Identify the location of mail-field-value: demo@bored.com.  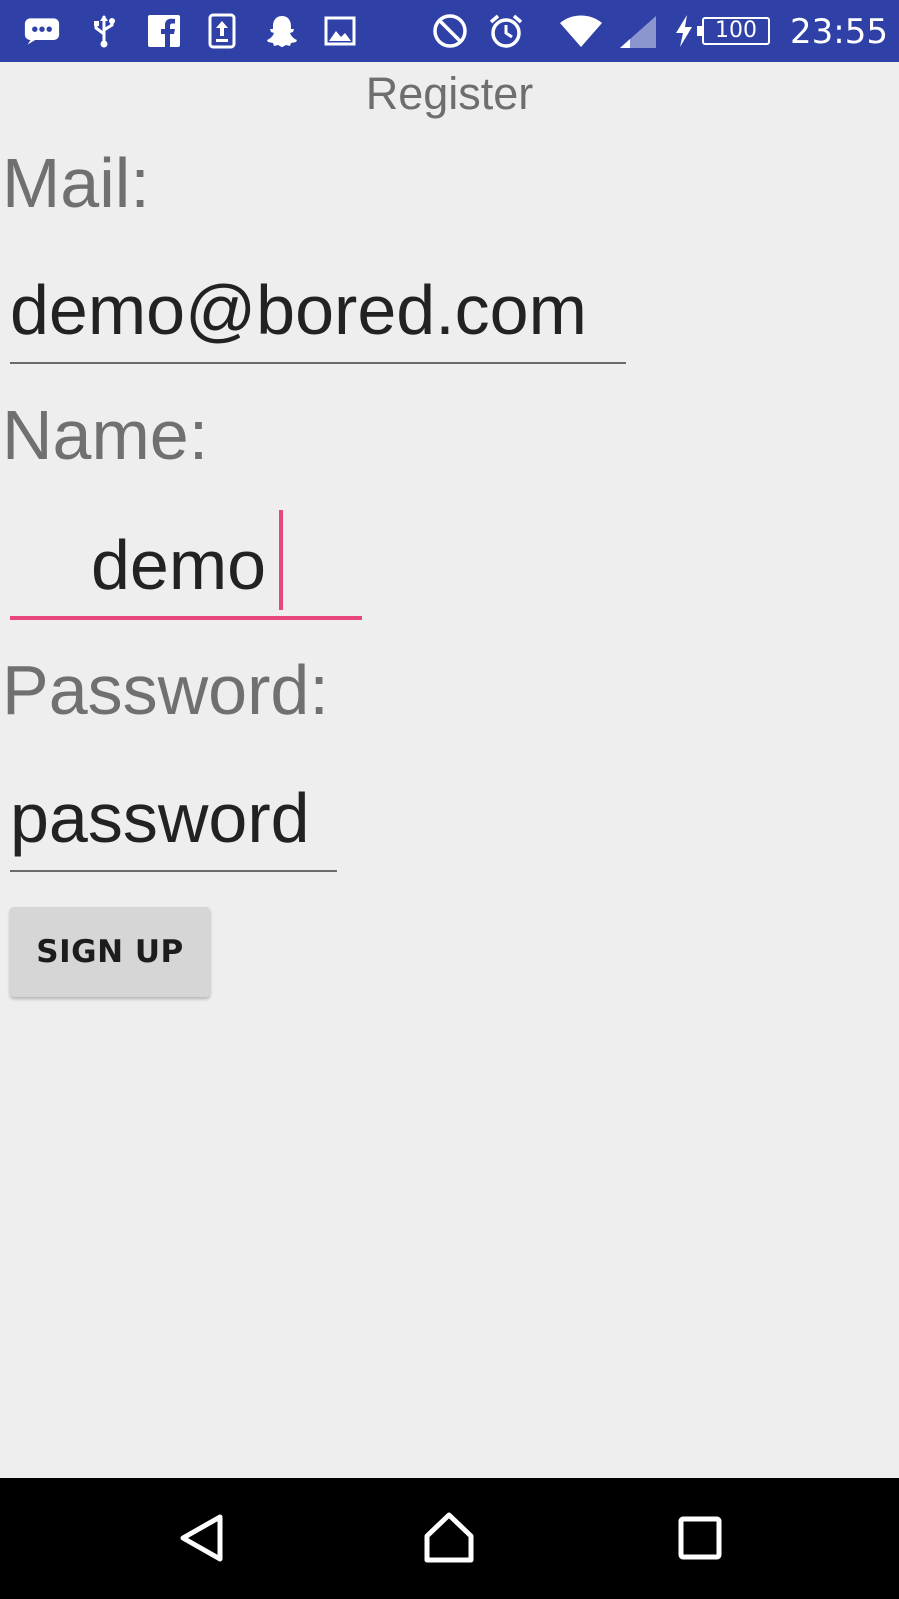
(298, 310).